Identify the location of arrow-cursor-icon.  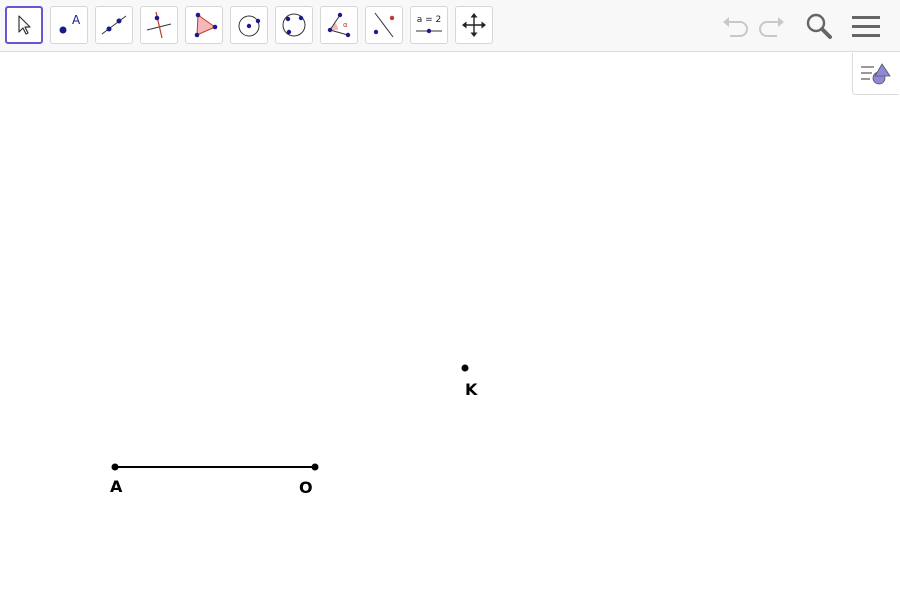
(24, 25).